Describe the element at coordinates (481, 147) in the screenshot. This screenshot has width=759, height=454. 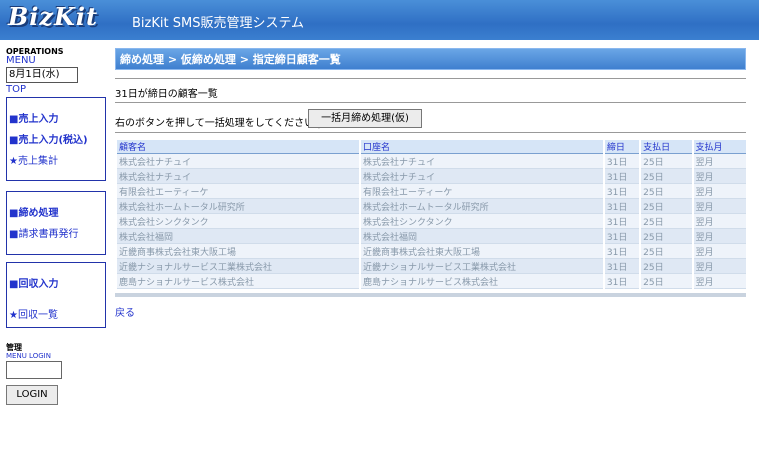
I see `col-header-account: 口座名` at that location.